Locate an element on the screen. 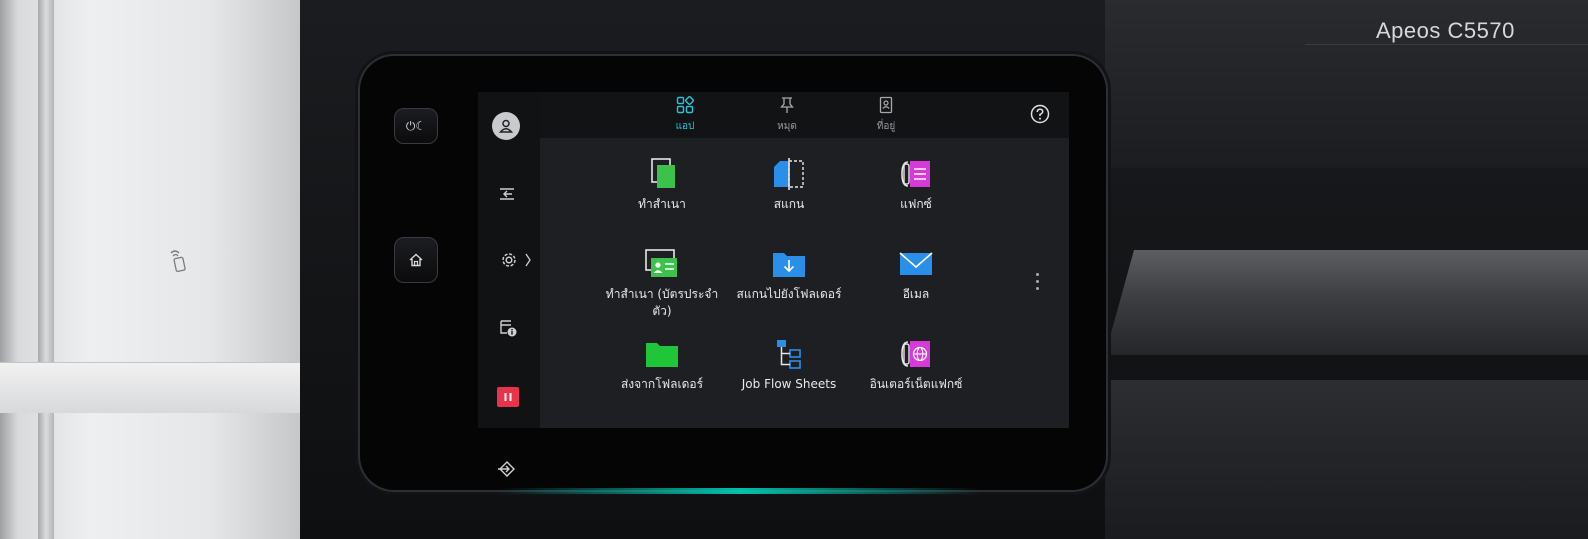  tab-address-book: ที่อยู่ is located at coordinates (886, 115).